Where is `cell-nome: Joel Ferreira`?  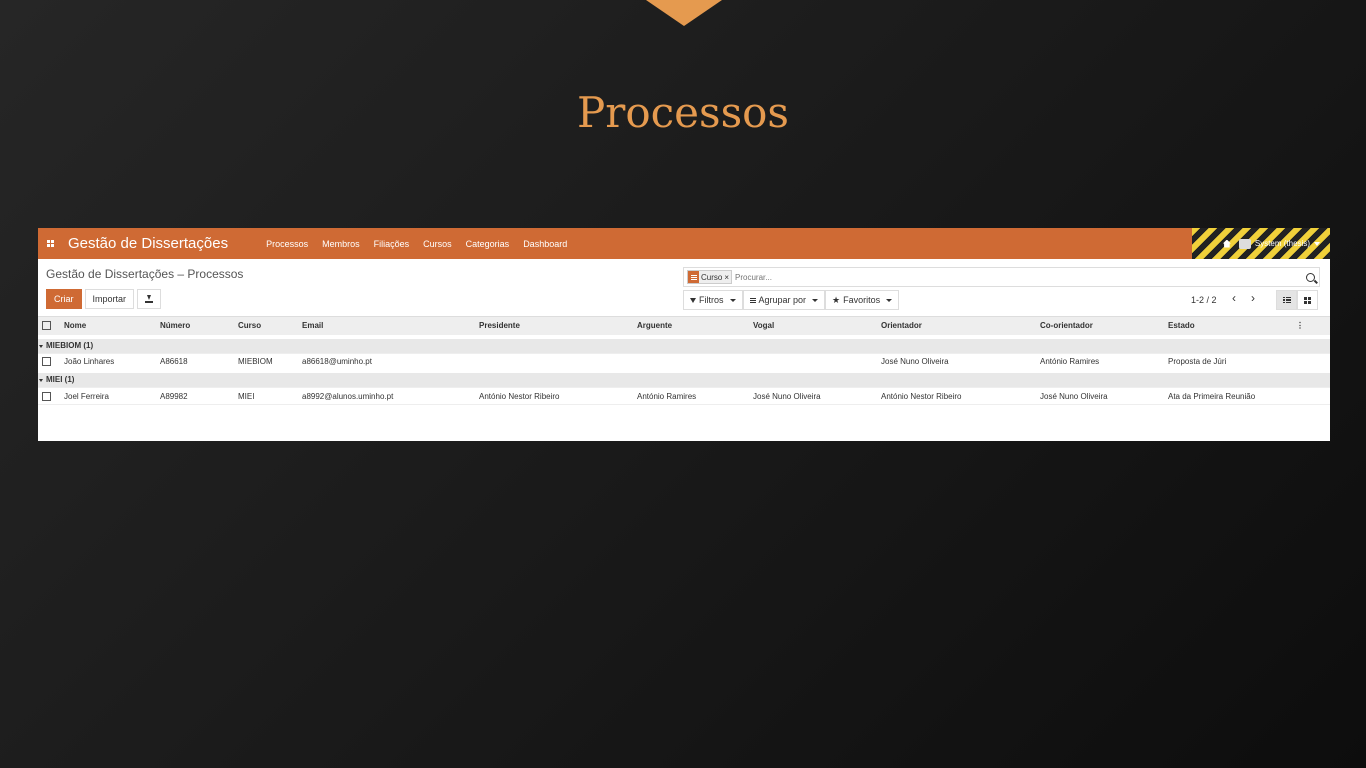 cell-nome: Joel Ferreira is located at coordinates (108, 396).